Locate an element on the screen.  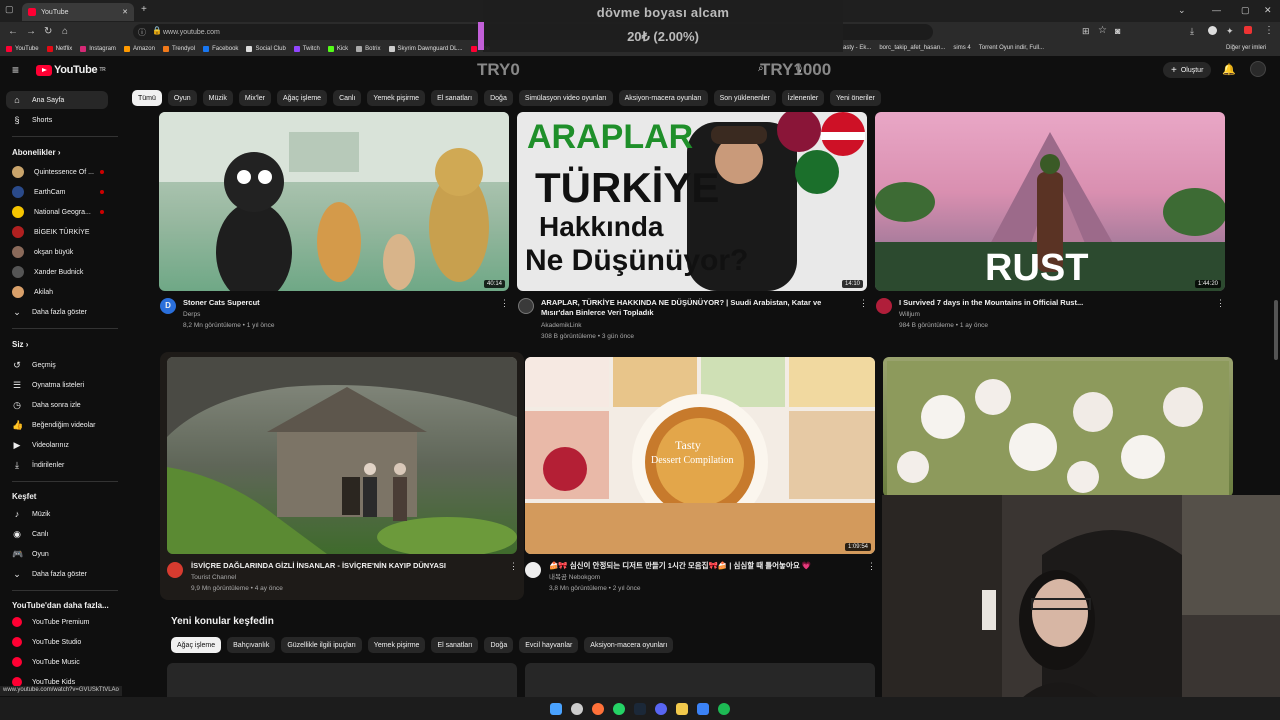
back-icon: ← is located at coordinates (13, 31).